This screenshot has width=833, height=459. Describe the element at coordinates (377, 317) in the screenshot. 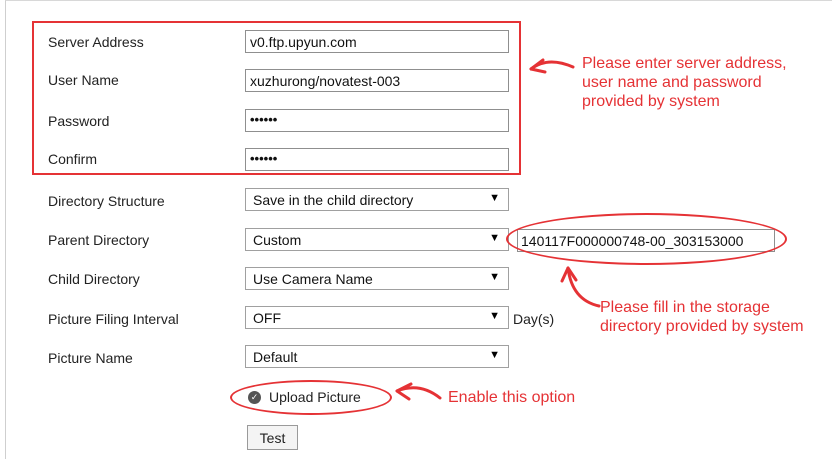

I see `picture-filing-interval-select: OFF ▼` at that location.